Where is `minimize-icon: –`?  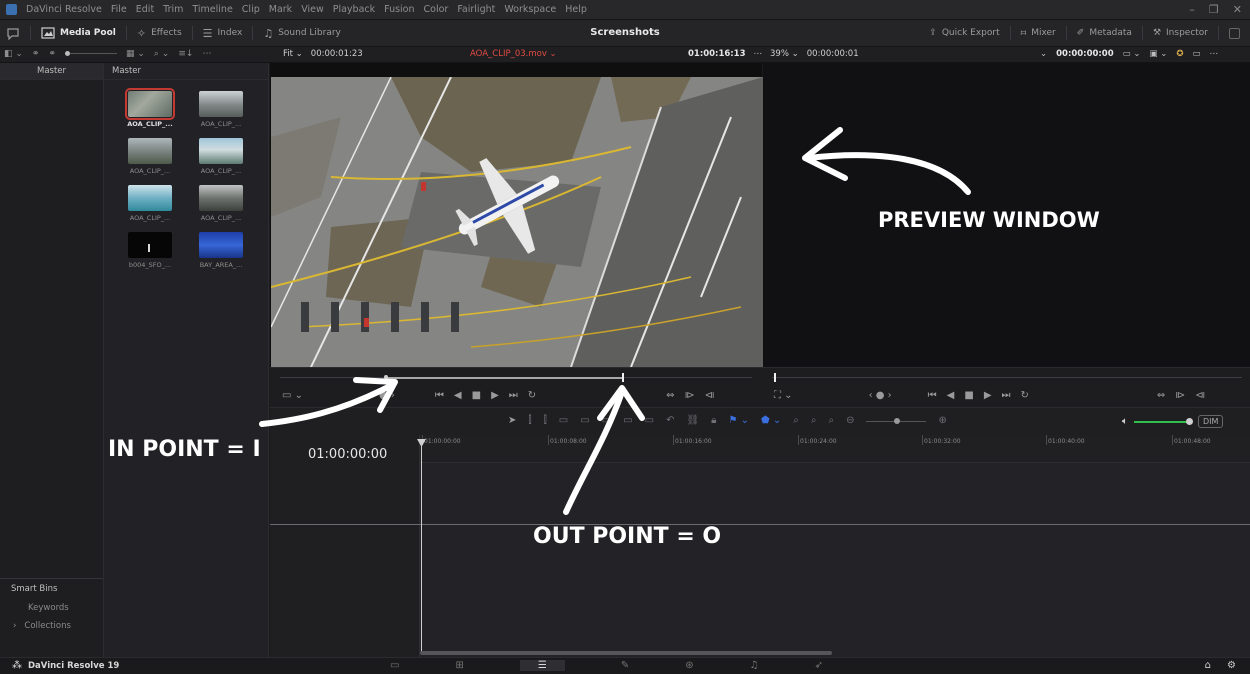 minimize-icon: – is located at coordinates (1192, 9).